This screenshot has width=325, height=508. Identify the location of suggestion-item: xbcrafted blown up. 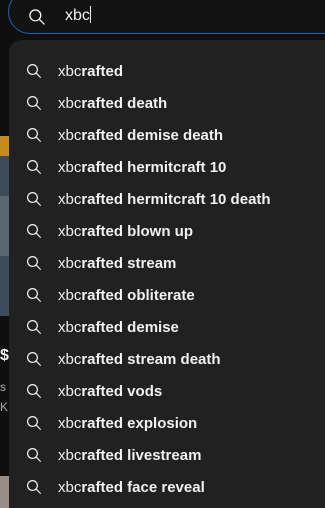
(167, 232).